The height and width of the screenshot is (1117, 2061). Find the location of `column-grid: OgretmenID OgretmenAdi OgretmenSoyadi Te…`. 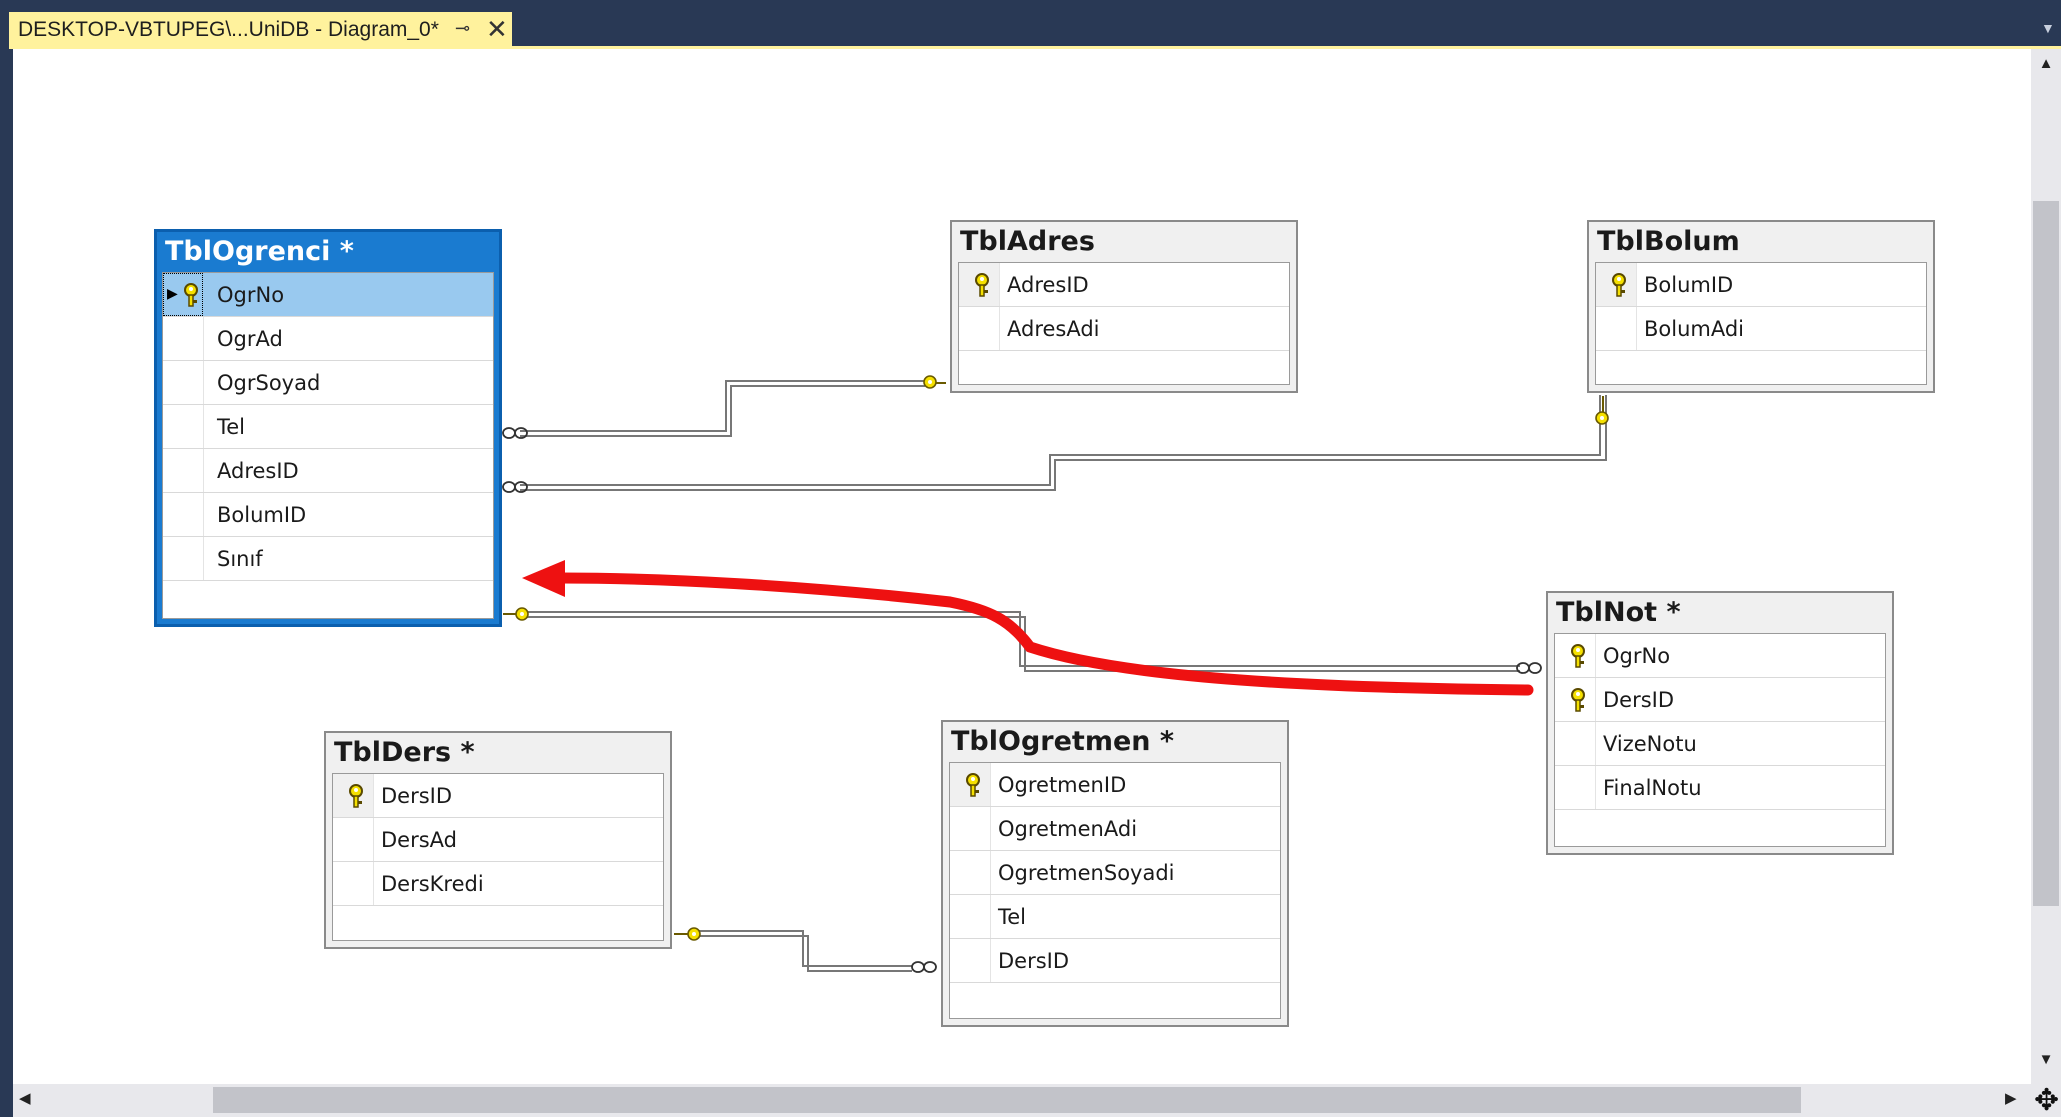

column-grid: OgretmenID OgretmenAdi OgretmenSoyadi Te… is located at coordinates (1115, 890).